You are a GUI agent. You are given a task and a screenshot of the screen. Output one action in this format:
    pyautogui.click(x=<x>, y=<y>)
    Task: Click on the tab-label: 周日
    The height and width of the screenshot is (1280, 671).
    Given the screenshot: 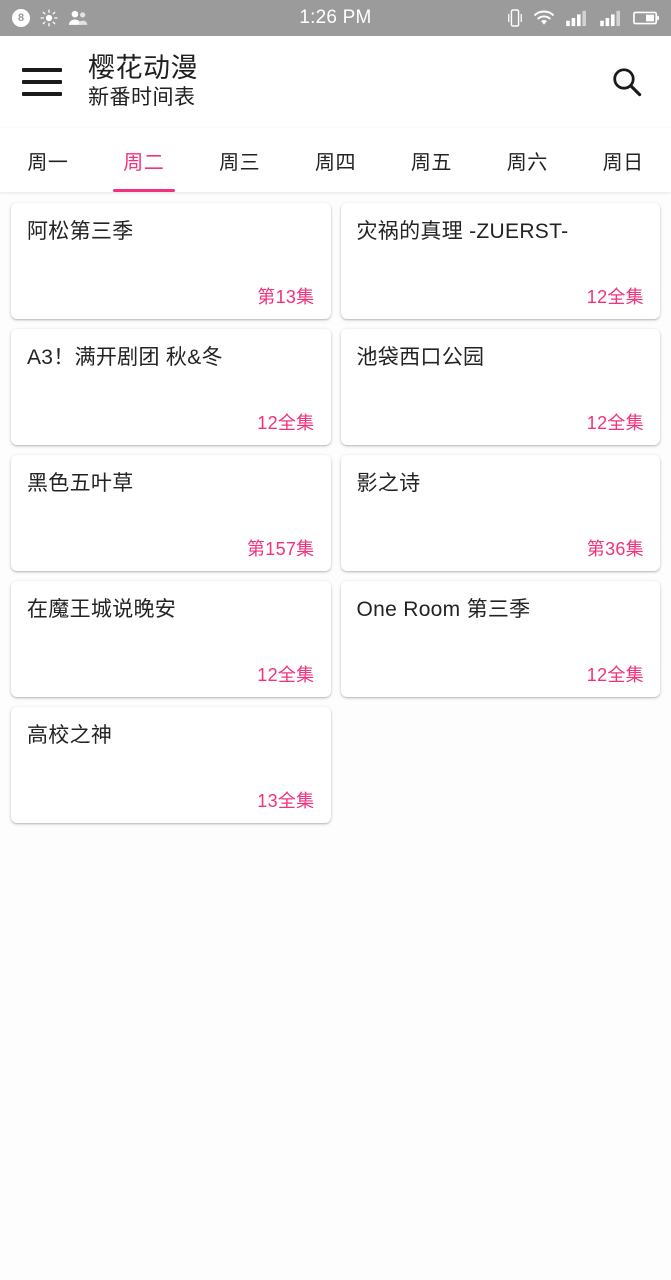 What is the action you would take?
    pyautogui.click(x=623, y=162)
    